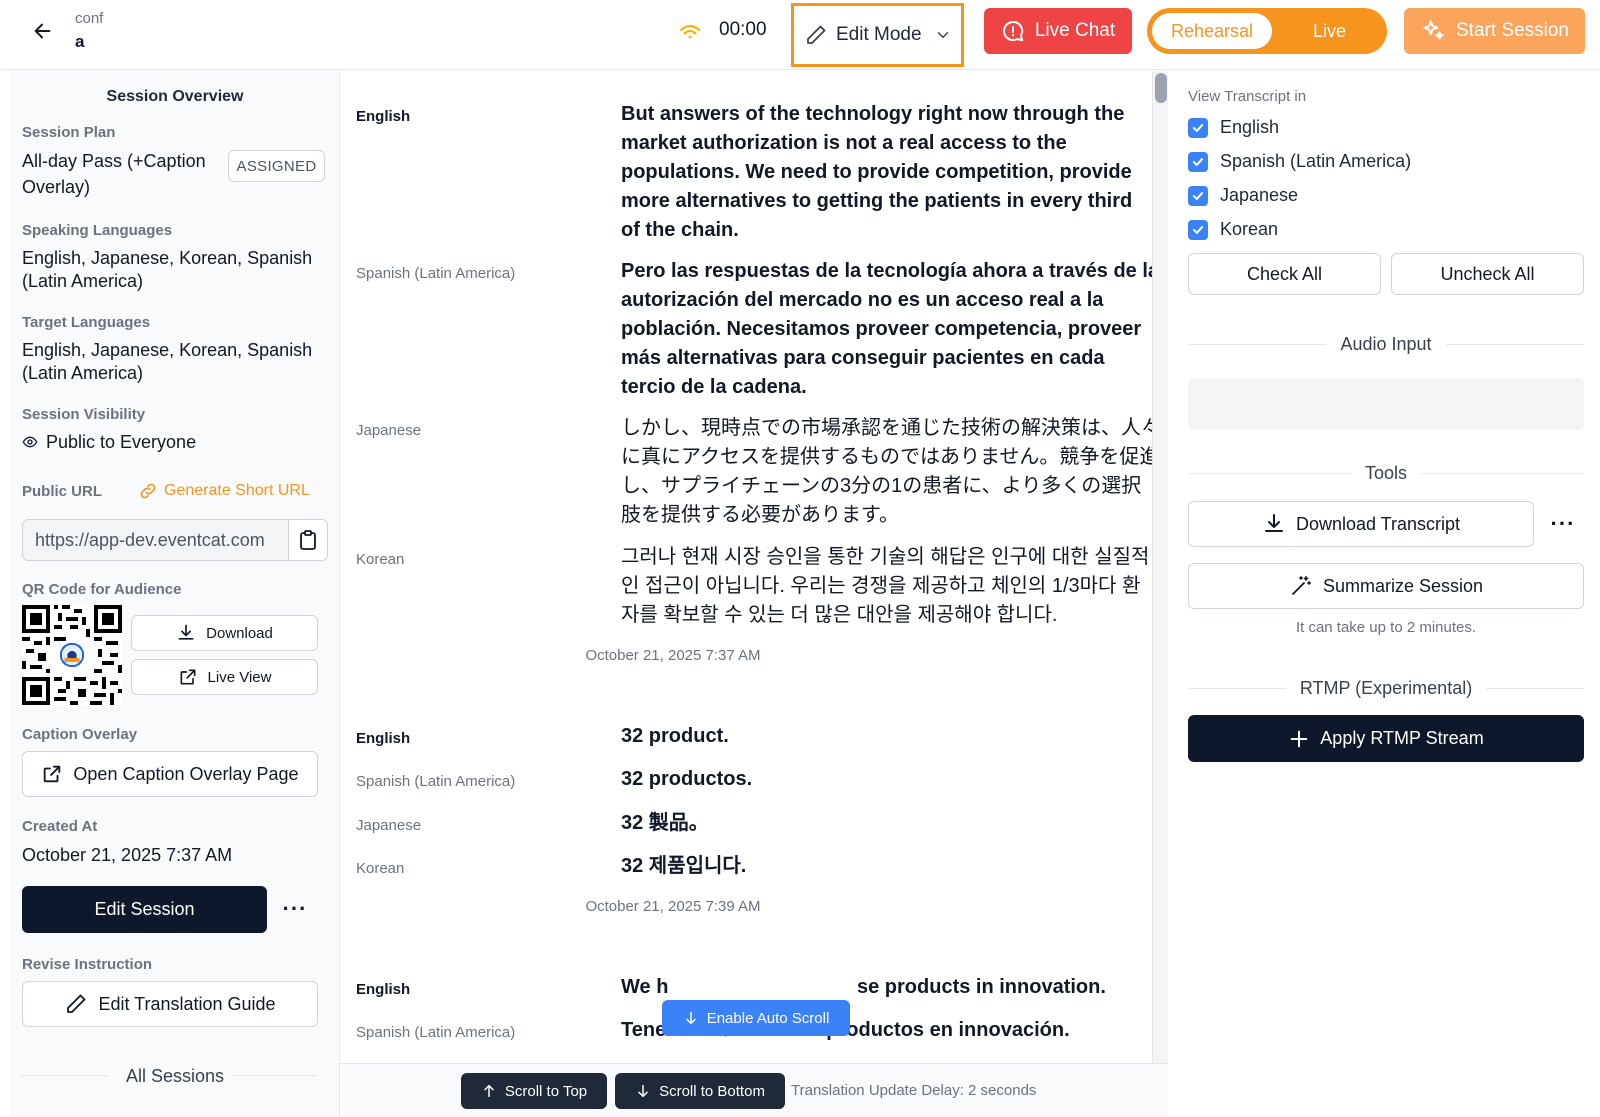 The height and width of the screenshot is (1117, 1600). Describe the element at coordinates (80, 41) in the screenshot. I see `session-name: a` at that location.